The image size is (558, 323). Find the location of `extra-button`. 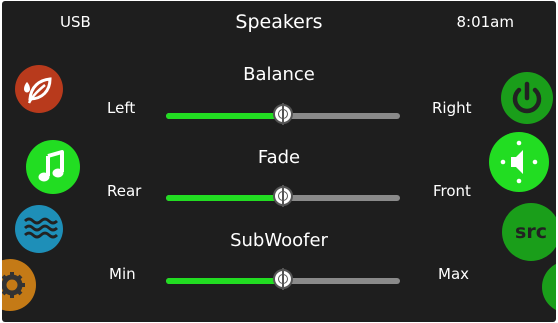

extra-button is located at coordinates (549, 287).